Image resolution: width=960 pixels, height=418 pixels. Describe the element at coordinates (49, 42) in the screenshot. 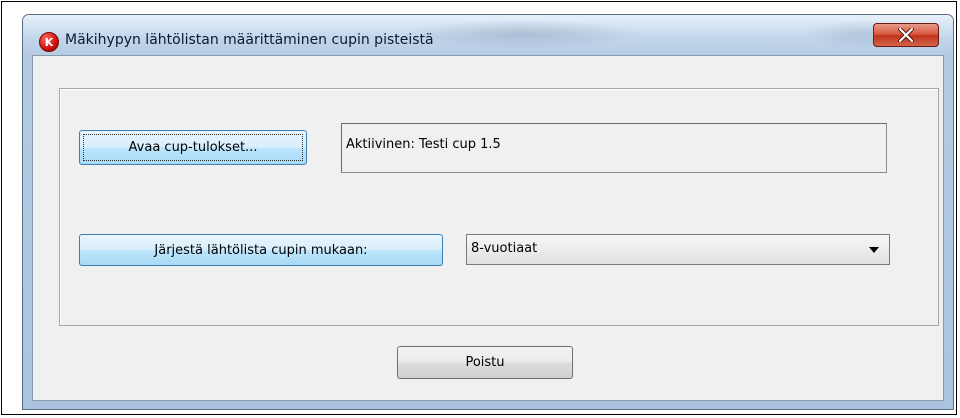

I see `app-logo-icon: K` at that location.